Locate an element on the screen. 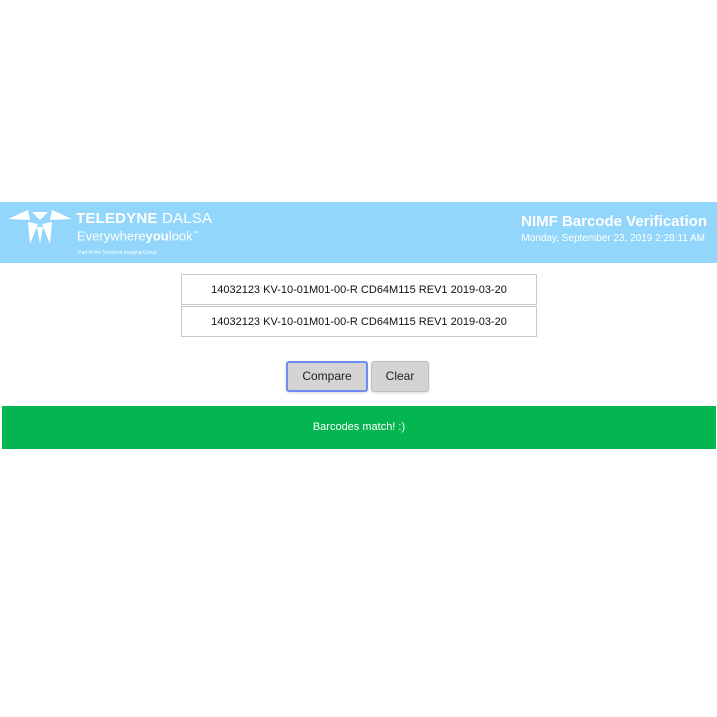 Image resolution: width=717 pixels, height=717 pixels. logo-tagline-prefix: Everywhere is located at coordinates (111, 236).